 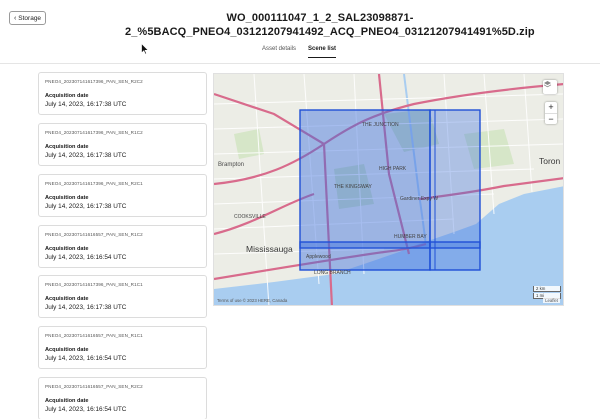 I want to click on leaflet-link: Leaflet, so click(x=551, y=300).